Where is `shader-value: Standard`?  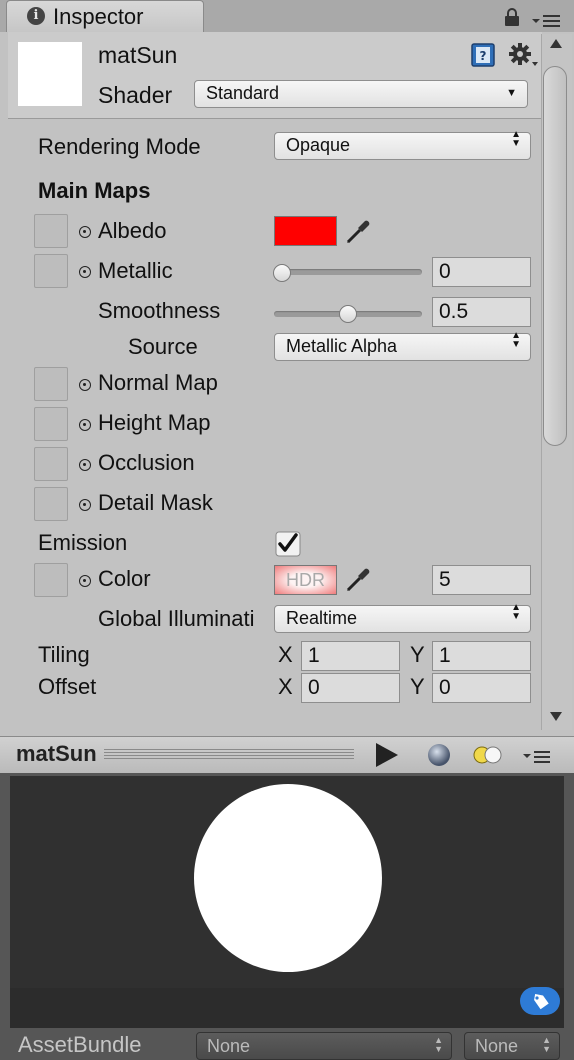 shader-value: Standard is located at coordinates (243, 93).